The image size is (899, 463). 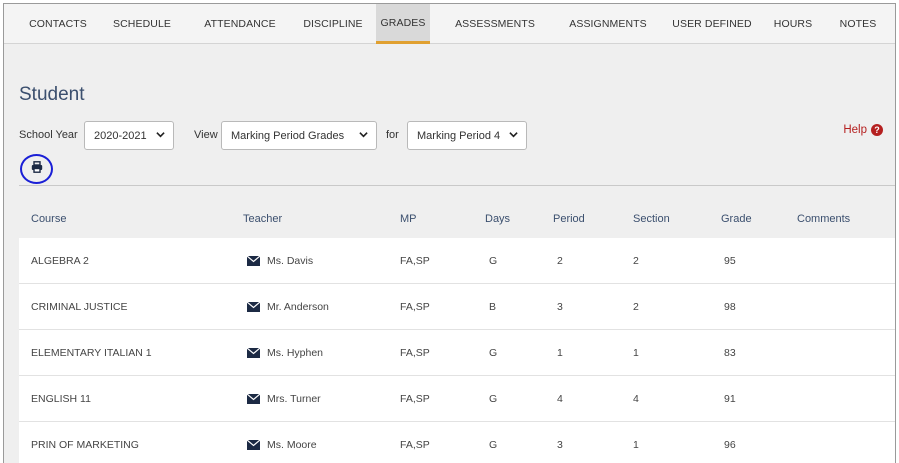 What do you see at coordinates (569, 219) in the screenshot?
I see `col-period: Period` at bounding box center [569, 219].